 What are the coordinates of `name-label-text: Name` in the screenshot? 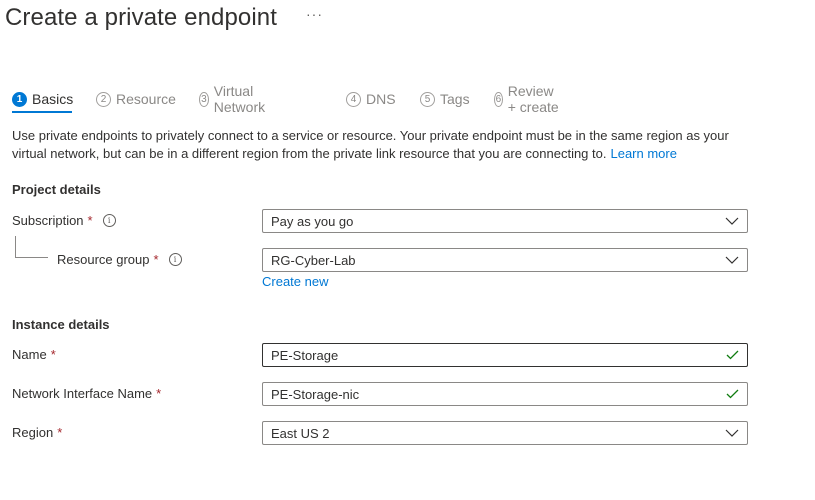 It's located at (29, 354).